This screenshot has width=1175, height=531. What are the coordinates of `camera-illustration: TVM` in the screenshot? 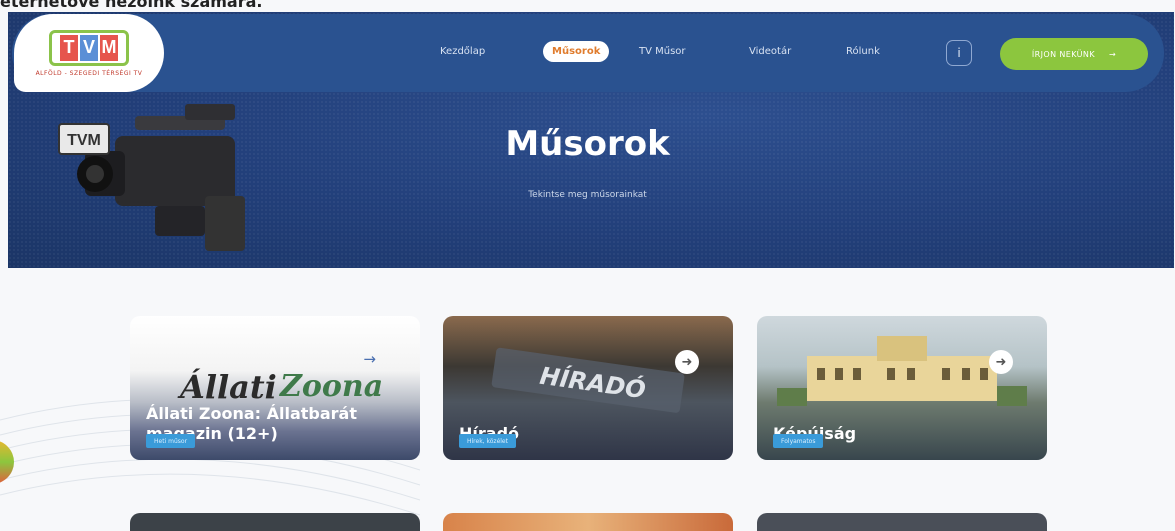 It's located at (151, 177).